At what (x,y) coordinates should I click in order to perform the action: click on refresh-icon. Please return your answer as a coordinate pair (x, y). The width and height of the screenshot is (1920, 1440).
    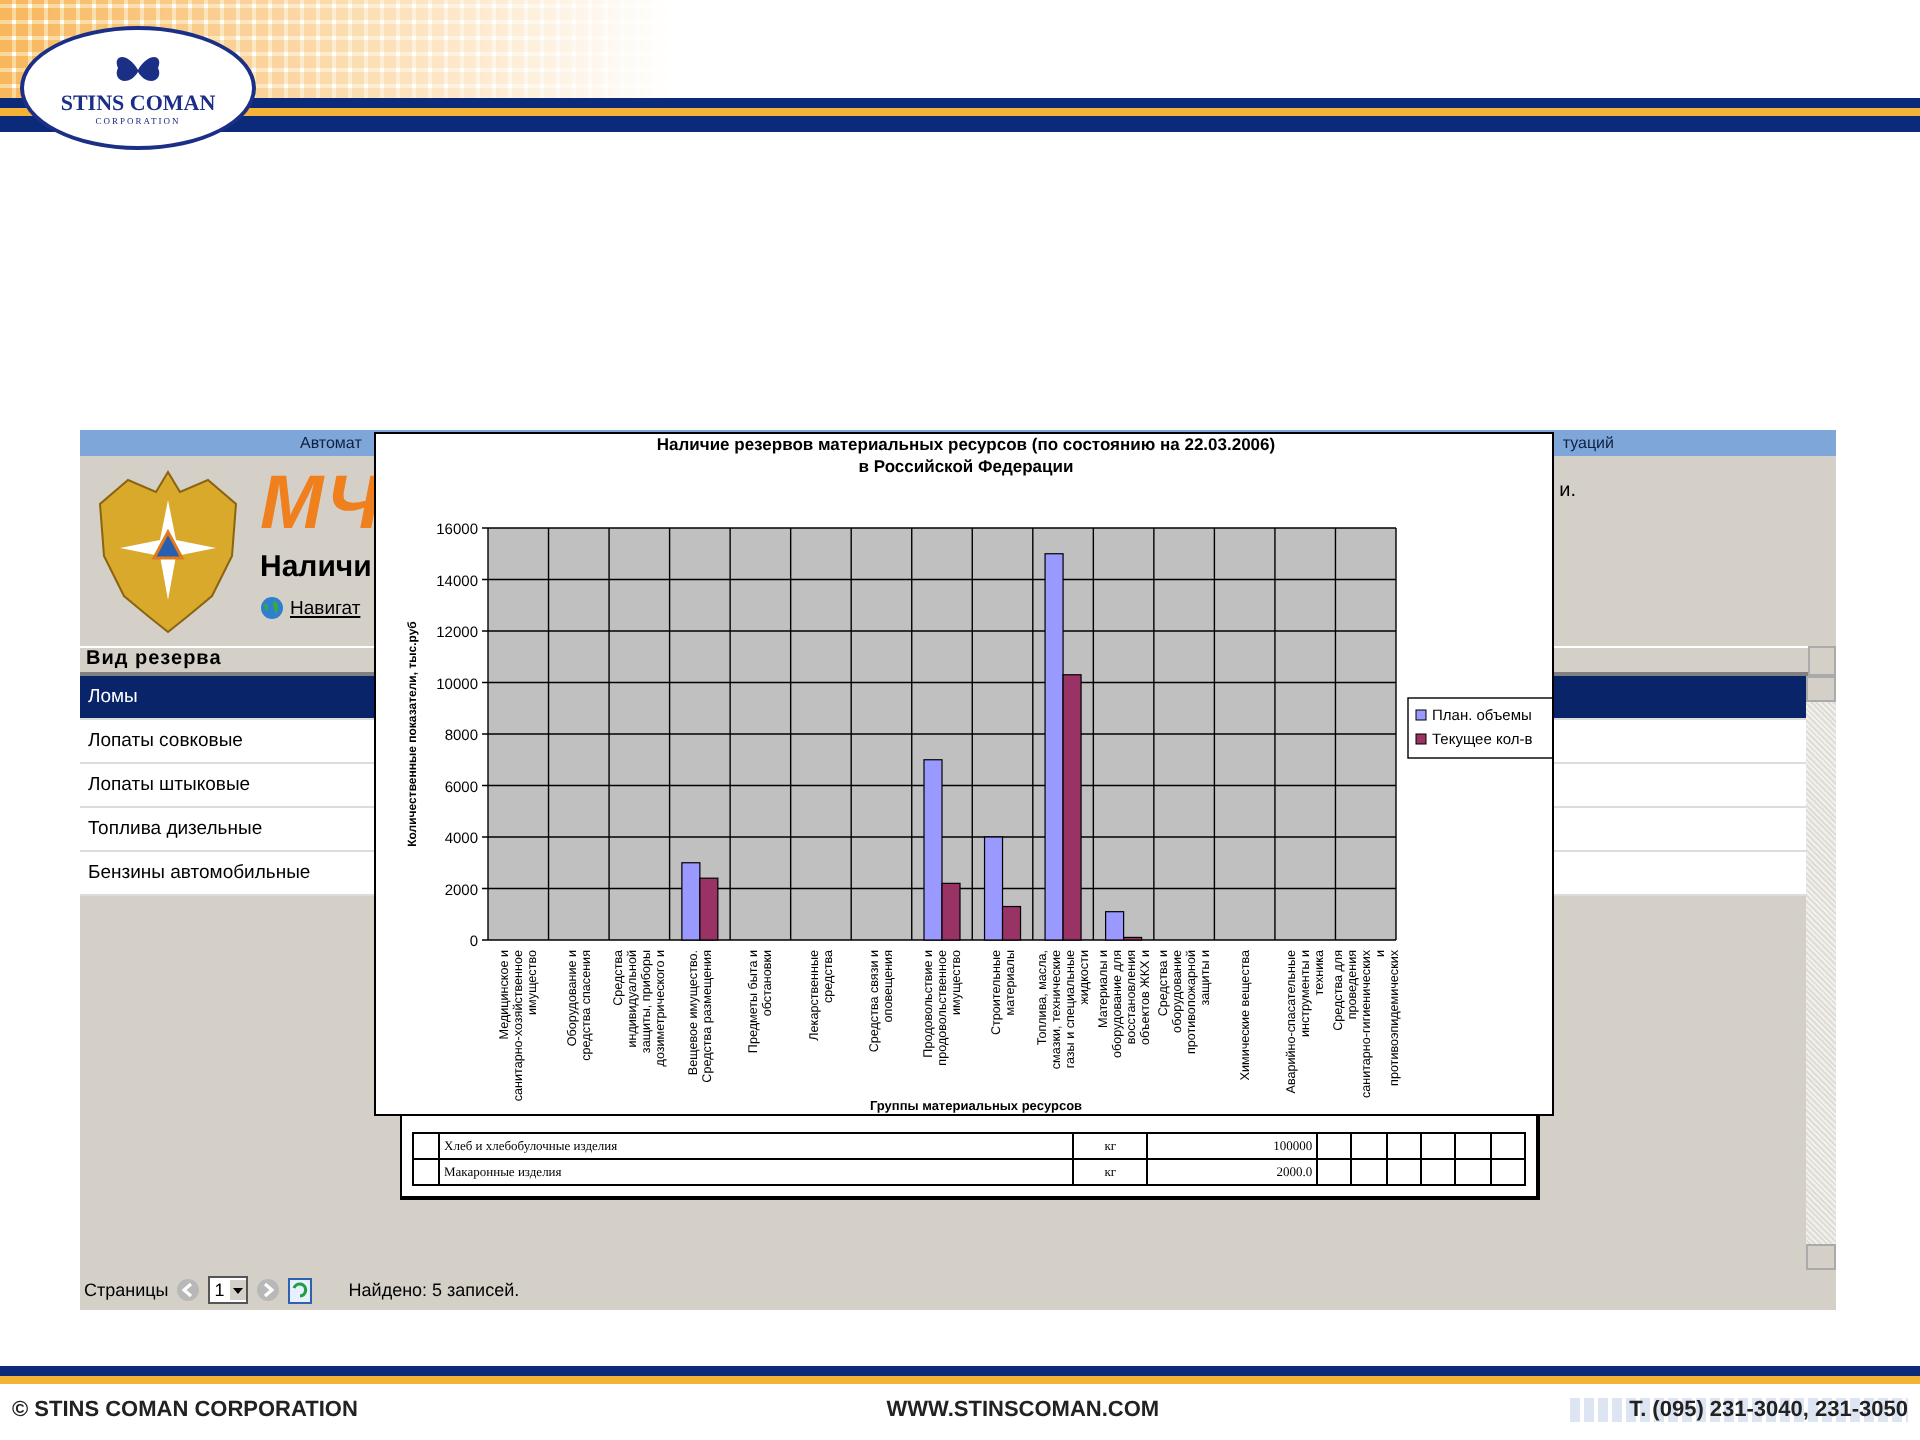
    Looking at the image, I should click on (300, 1290).